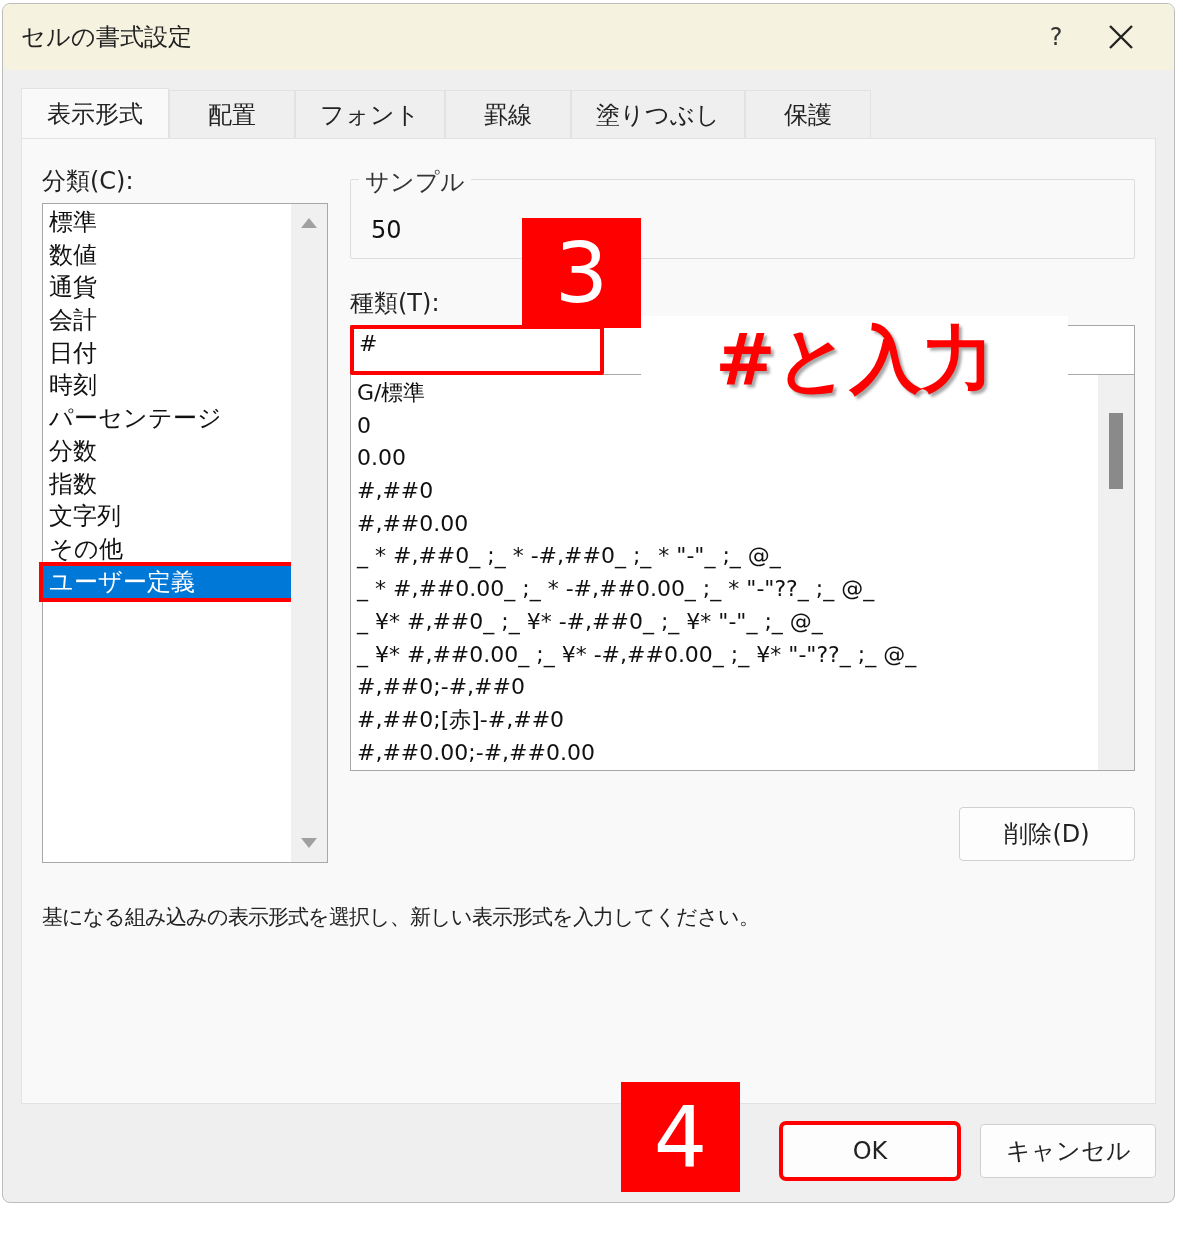 The width and height of the screenshot is (1183, 1240). Describe the element at coordinates (95, 113) in the screenshot. I see `tab: 表示形式` at that location.